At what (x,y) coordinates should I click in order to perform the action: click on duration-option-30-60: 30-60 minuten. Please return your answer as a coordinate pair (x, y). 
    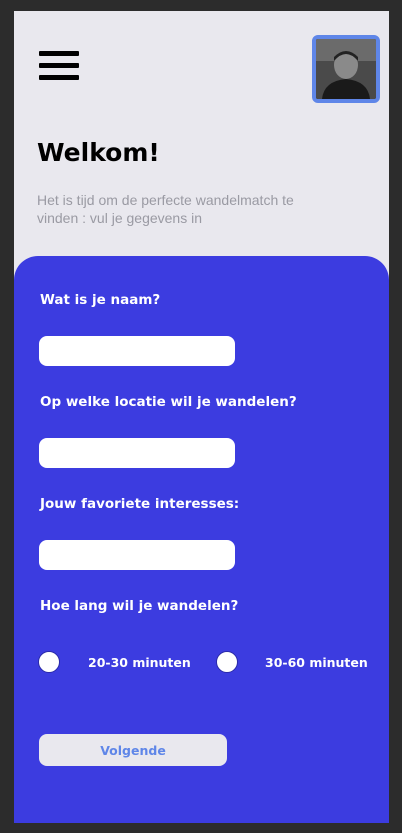
    Looking at the image, I should click on (292, 662).